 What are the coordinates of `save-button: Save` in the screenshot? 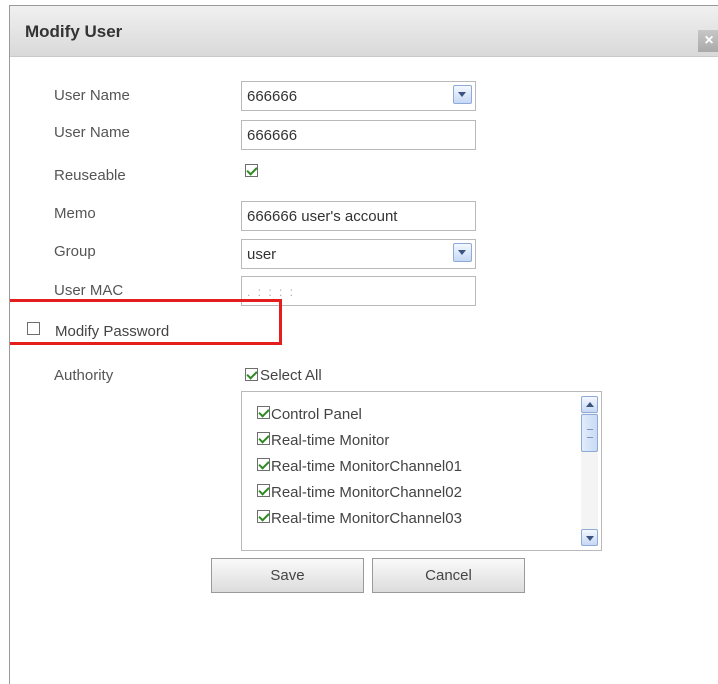 It's located at (287, 575).